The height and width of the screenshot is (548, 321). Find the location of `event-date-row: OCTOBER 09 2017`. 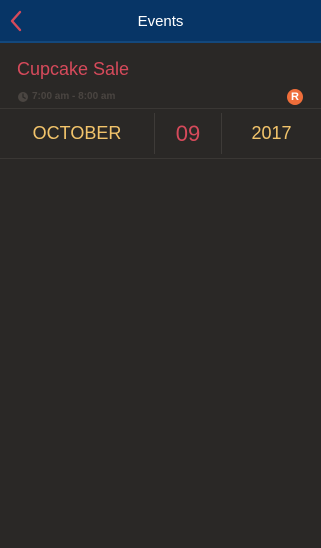

event-date-row: OCTOBER 09 2017 is located at coordinates (160, 133).